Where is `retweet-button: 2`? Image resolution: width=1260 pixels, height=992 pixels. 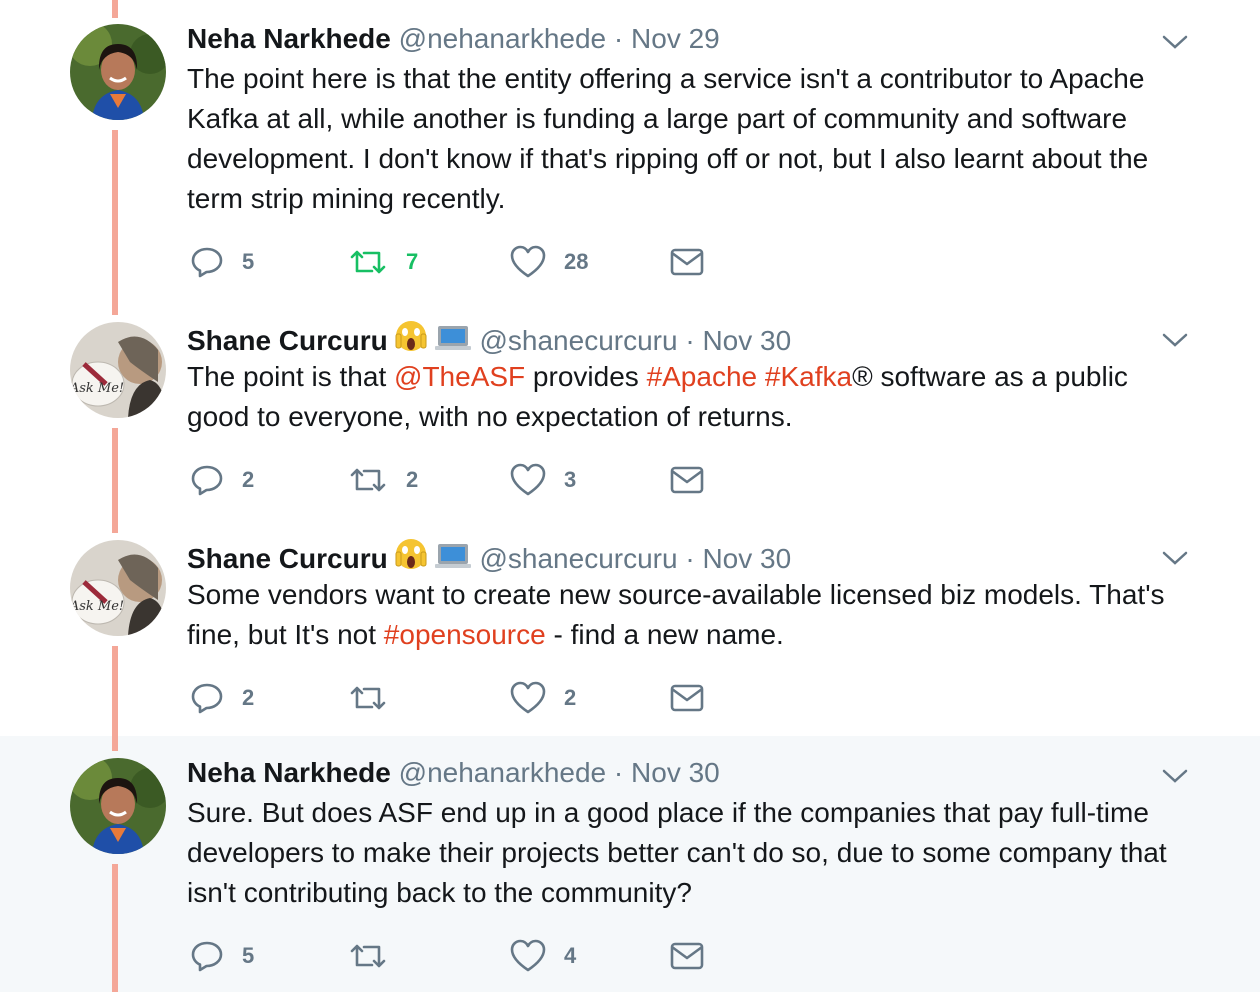 retweet-button: 2 is located at coordinates (383, 480).